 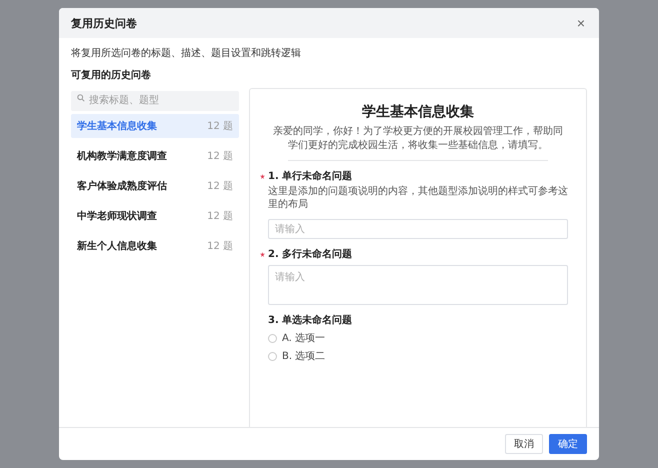 I want to click on cancel-button: 取消, so click(x=524, y=444).